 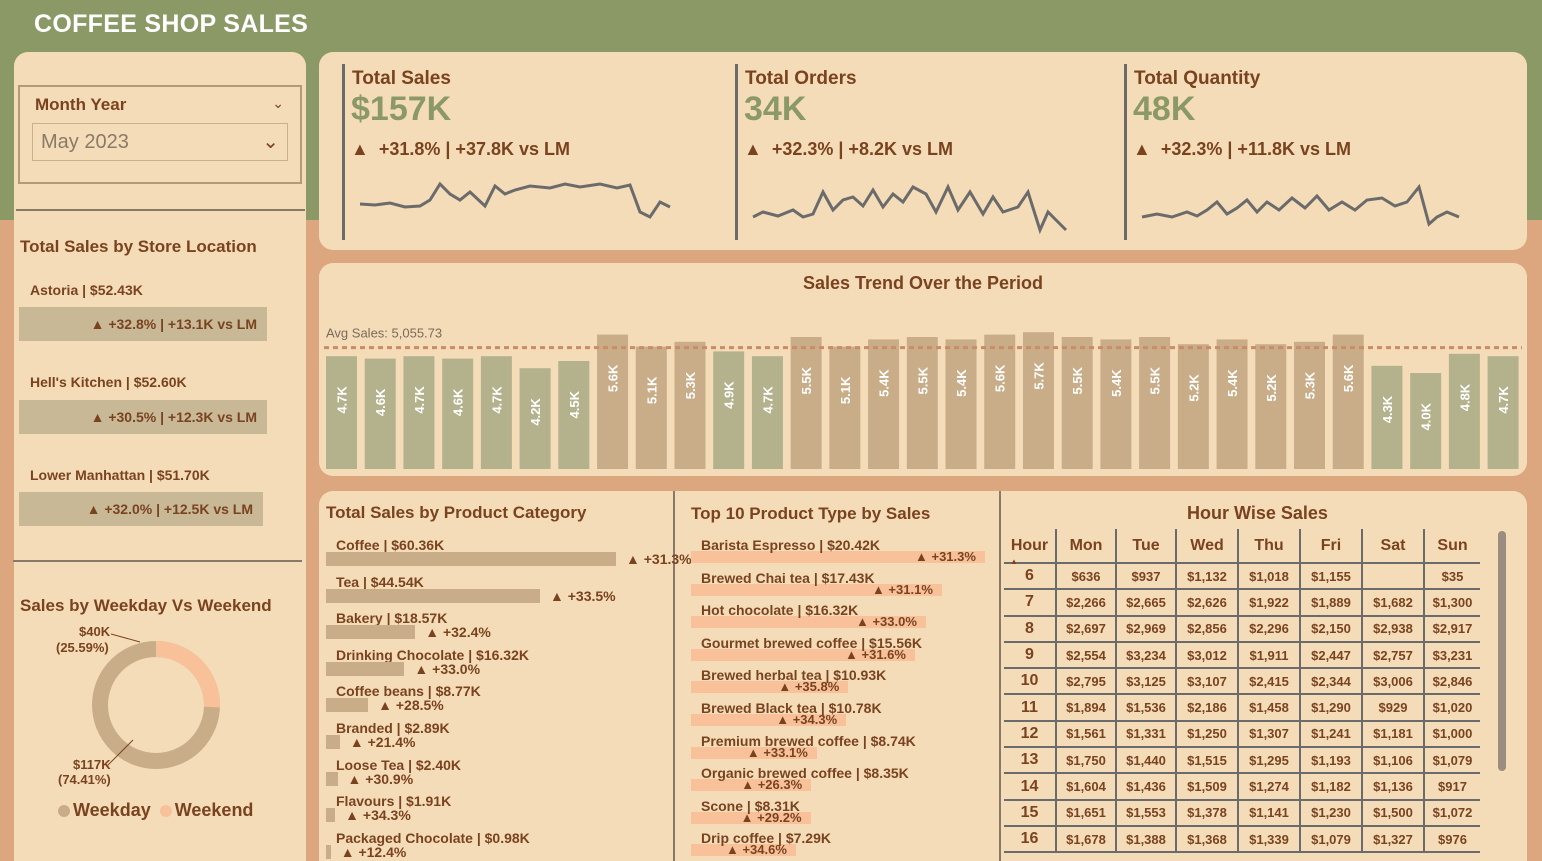 I want to click on column-header-tue: Tue, so click(x=1146, y=546).